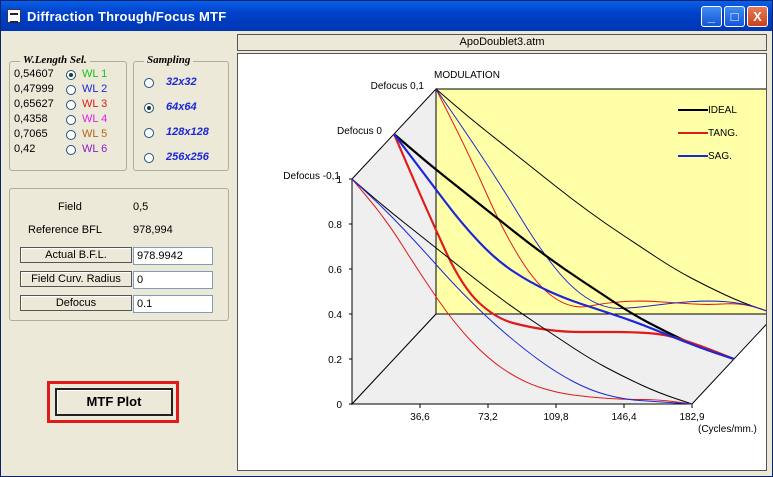  What do you see at coordinates (339, 405) in the screenshot?
I see `y-tick-label: 0` at bounding box center [339, 405].